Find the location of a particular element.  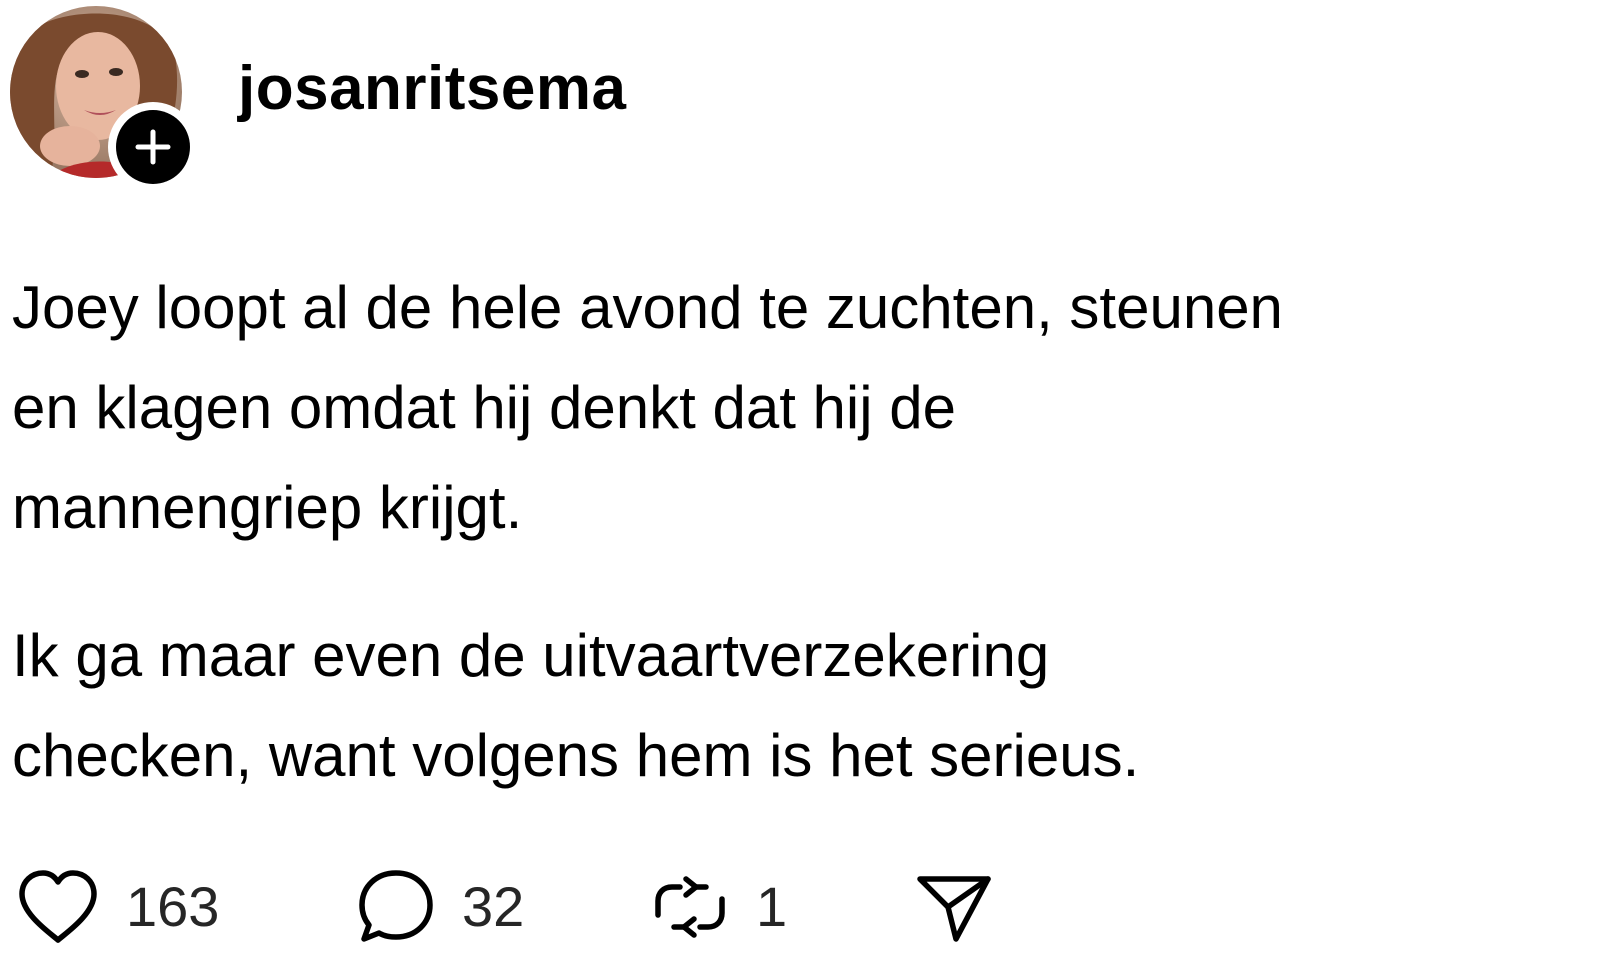

share-button is located at coordinates (954, 907).